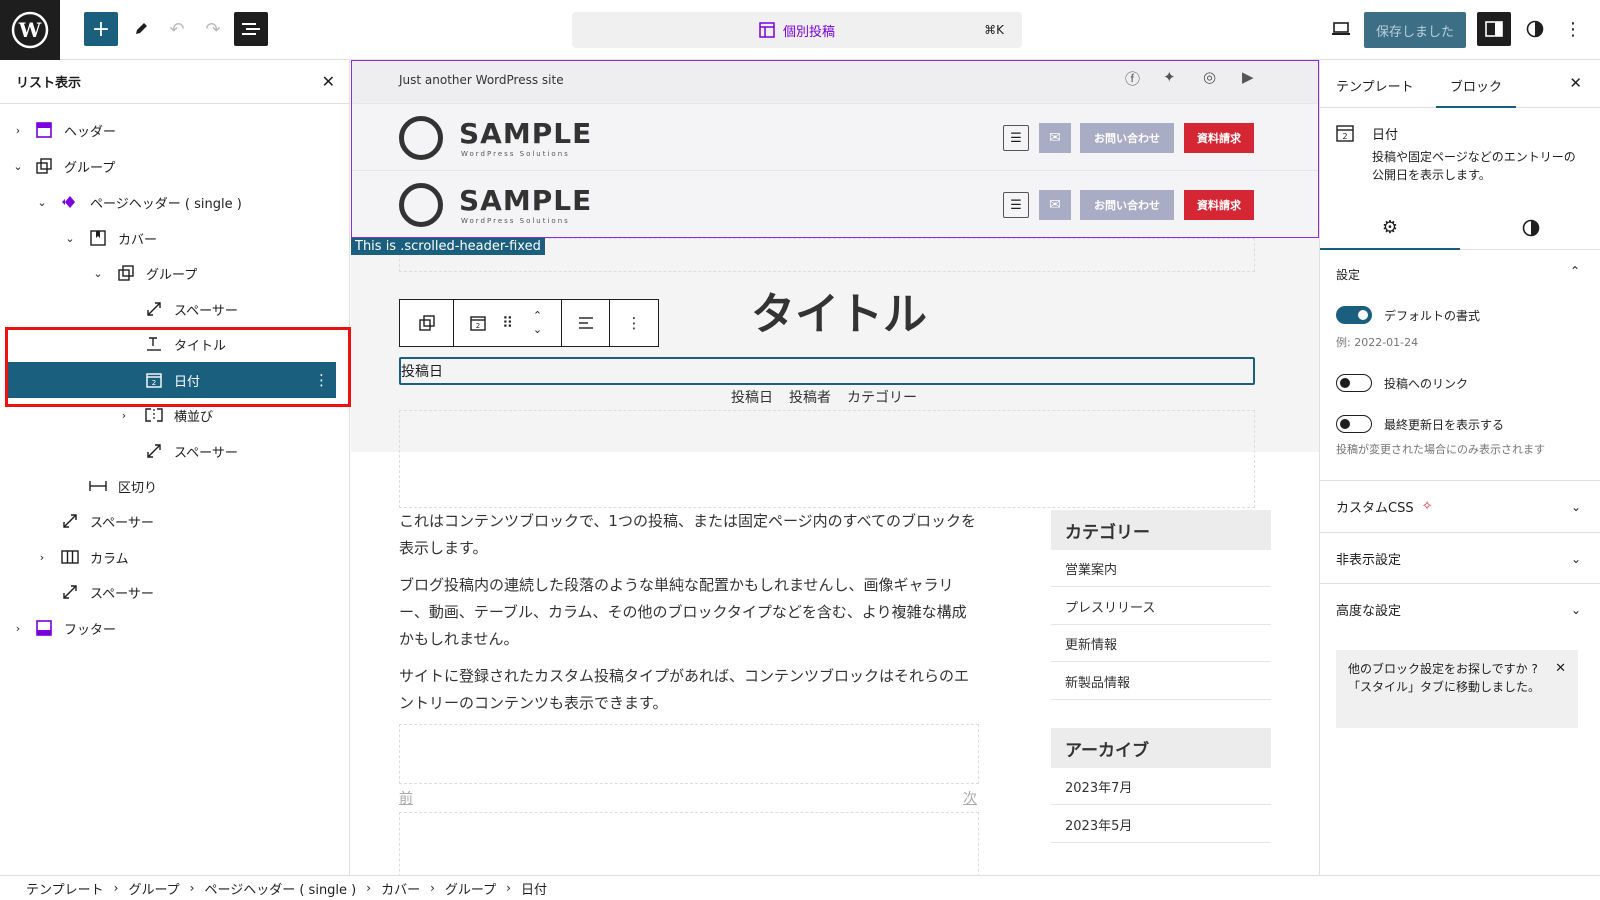 This screenshot has height=900, width=1600. Describe the element at coordinates (1341, 29) in the screenshot. I see `preview-device-icon` at that location.